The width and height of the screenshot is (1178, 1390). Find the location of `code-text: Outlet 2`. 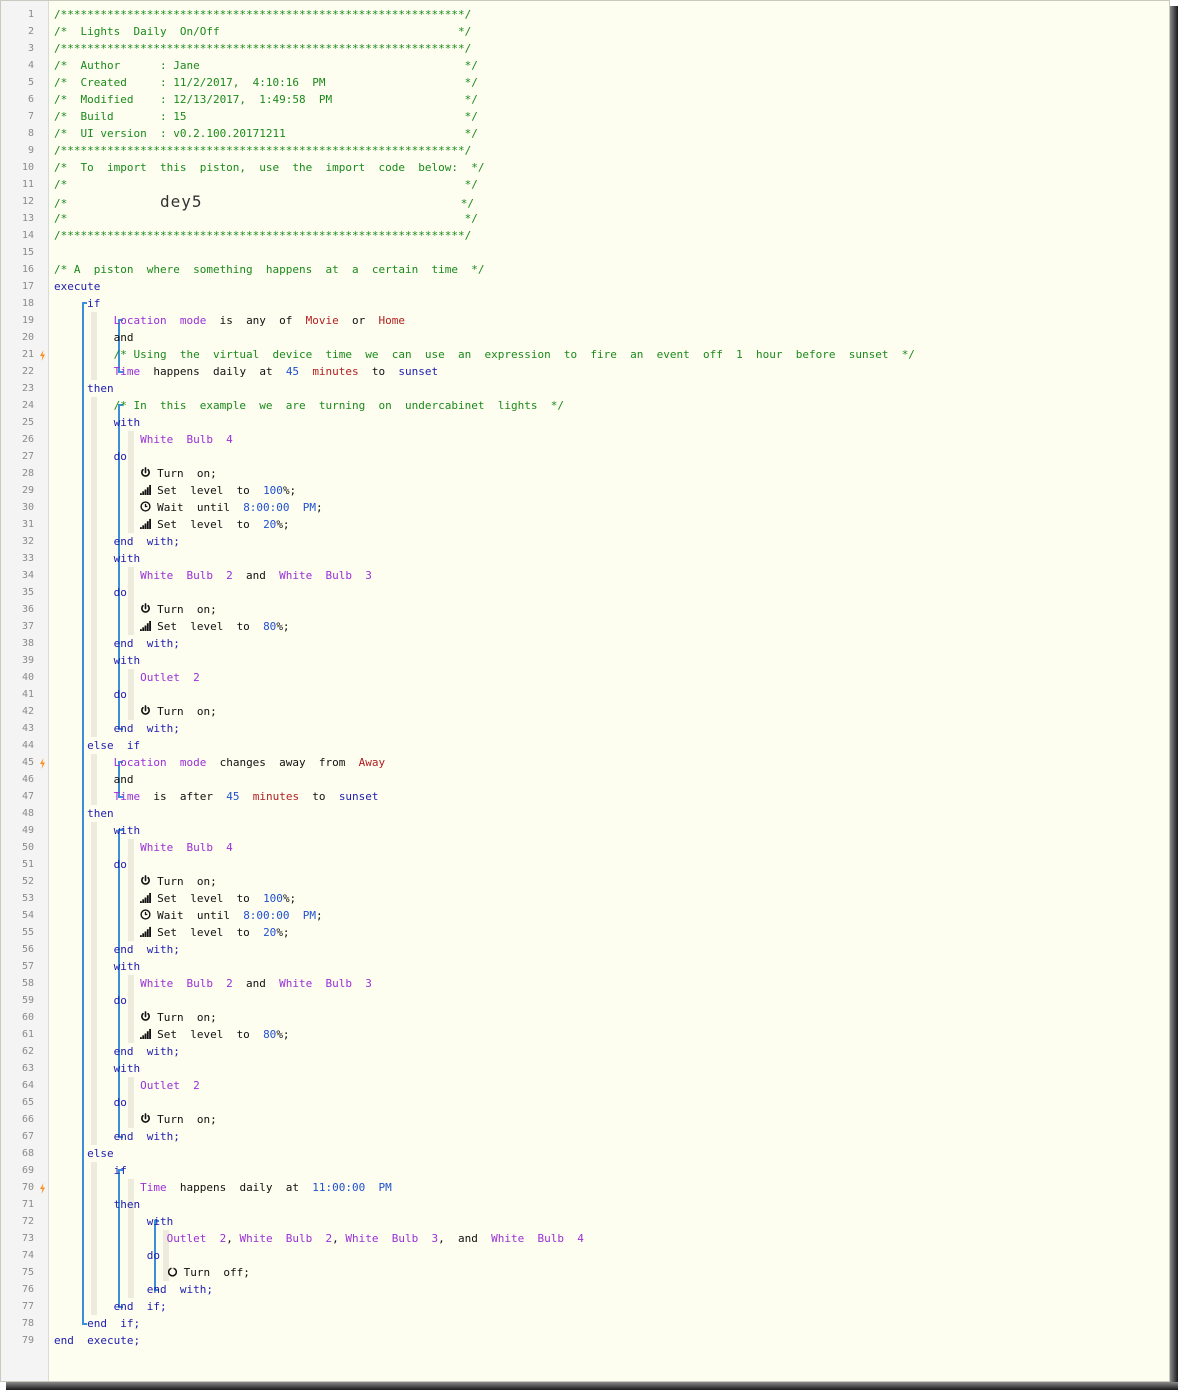

code-text: Outlet 2 is located at coordinates (127, 677).